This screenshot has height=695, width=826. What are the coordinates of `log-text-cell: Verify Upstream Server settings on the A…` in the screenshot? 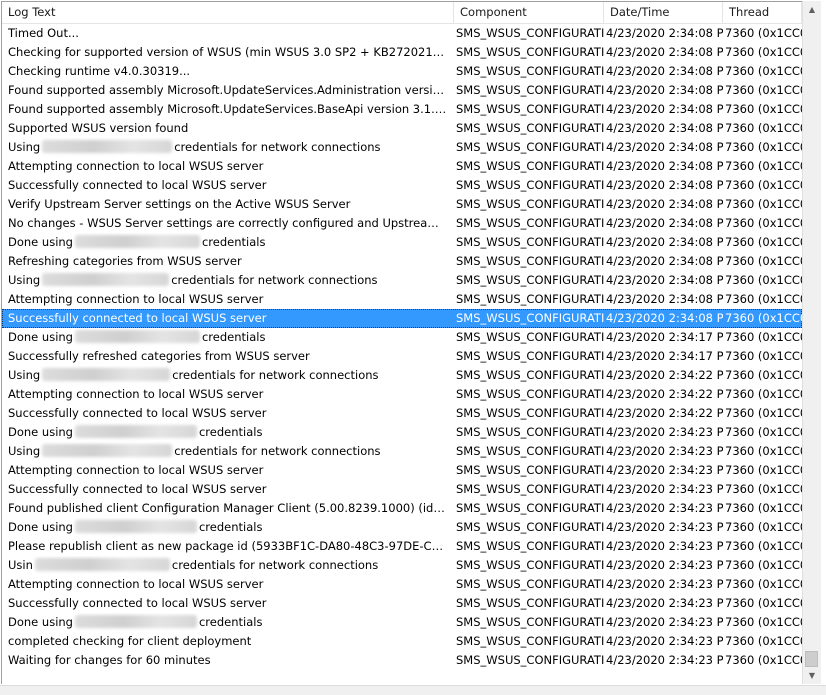 It's located at (228, 204).